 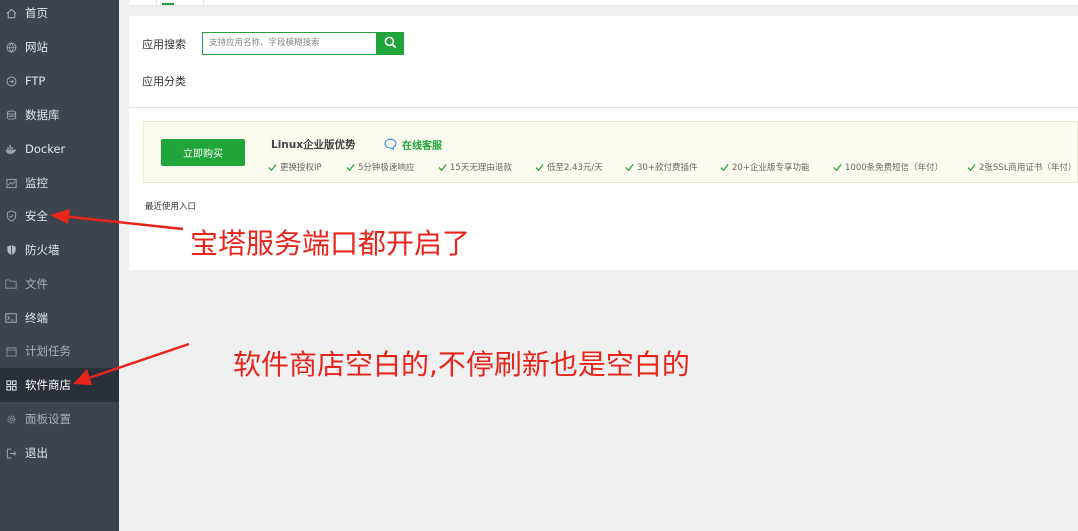 I want to click on gear-icon, so click(x=11, y=419).